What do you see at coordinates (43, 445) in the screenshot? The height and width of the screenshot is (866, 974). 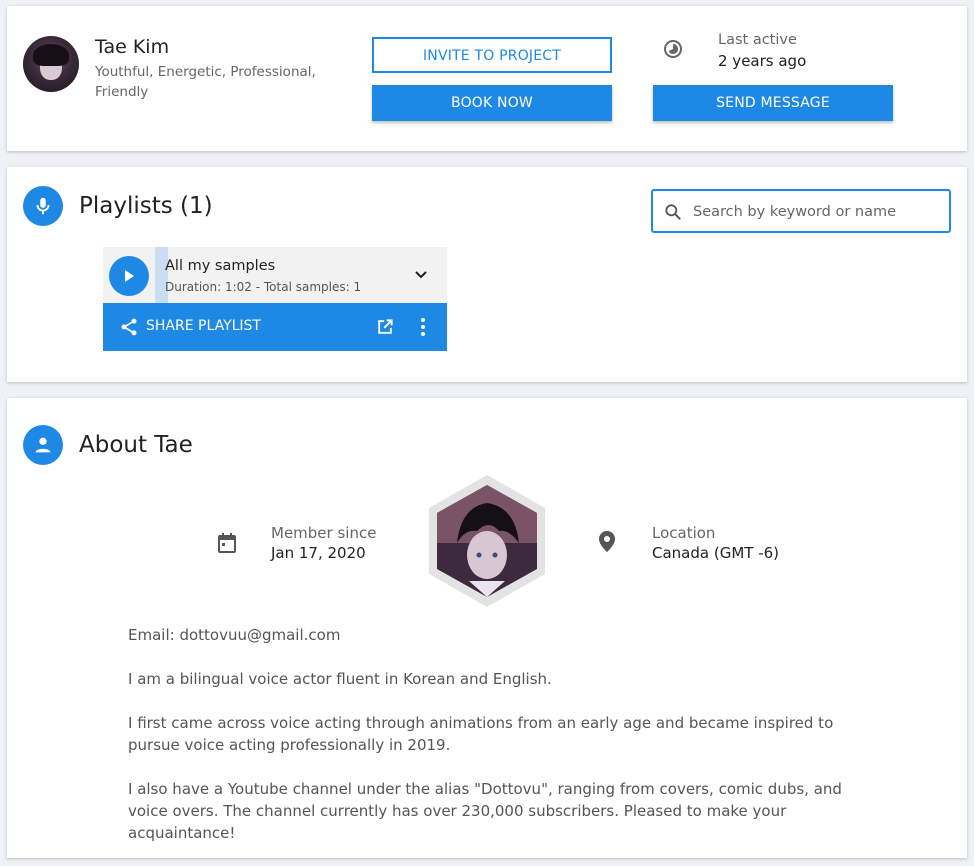 I see `person-icon` at bounding box center [43, 445].